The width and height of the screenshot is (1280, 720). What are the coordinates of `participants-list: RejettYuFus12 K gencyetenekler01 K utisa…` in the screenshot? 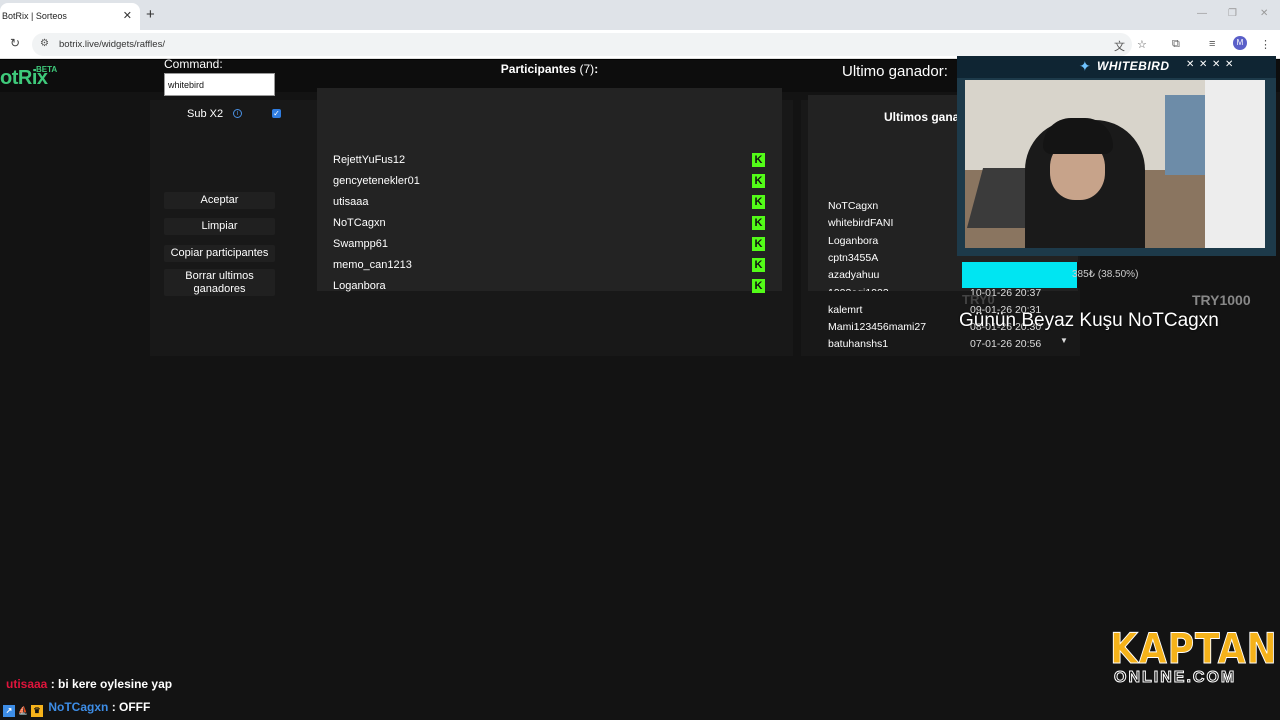 It's located at (549, 190).